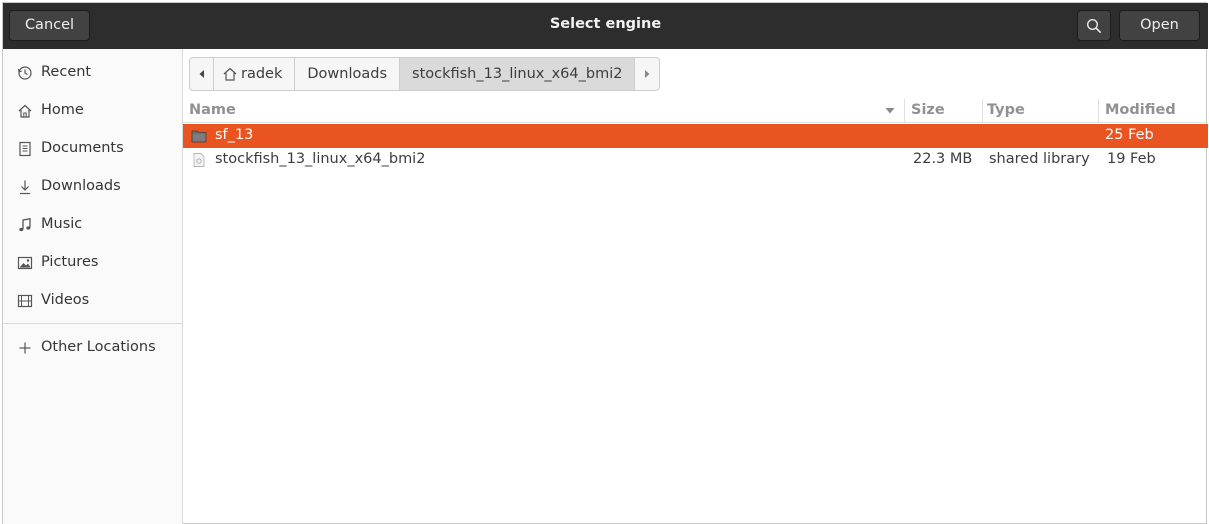 The image size is (1209, 524). What do you see at coordinates (62, 110) in the screenshot?
I see `sidebar-item-label: Home` at bounding box center [62, 110].